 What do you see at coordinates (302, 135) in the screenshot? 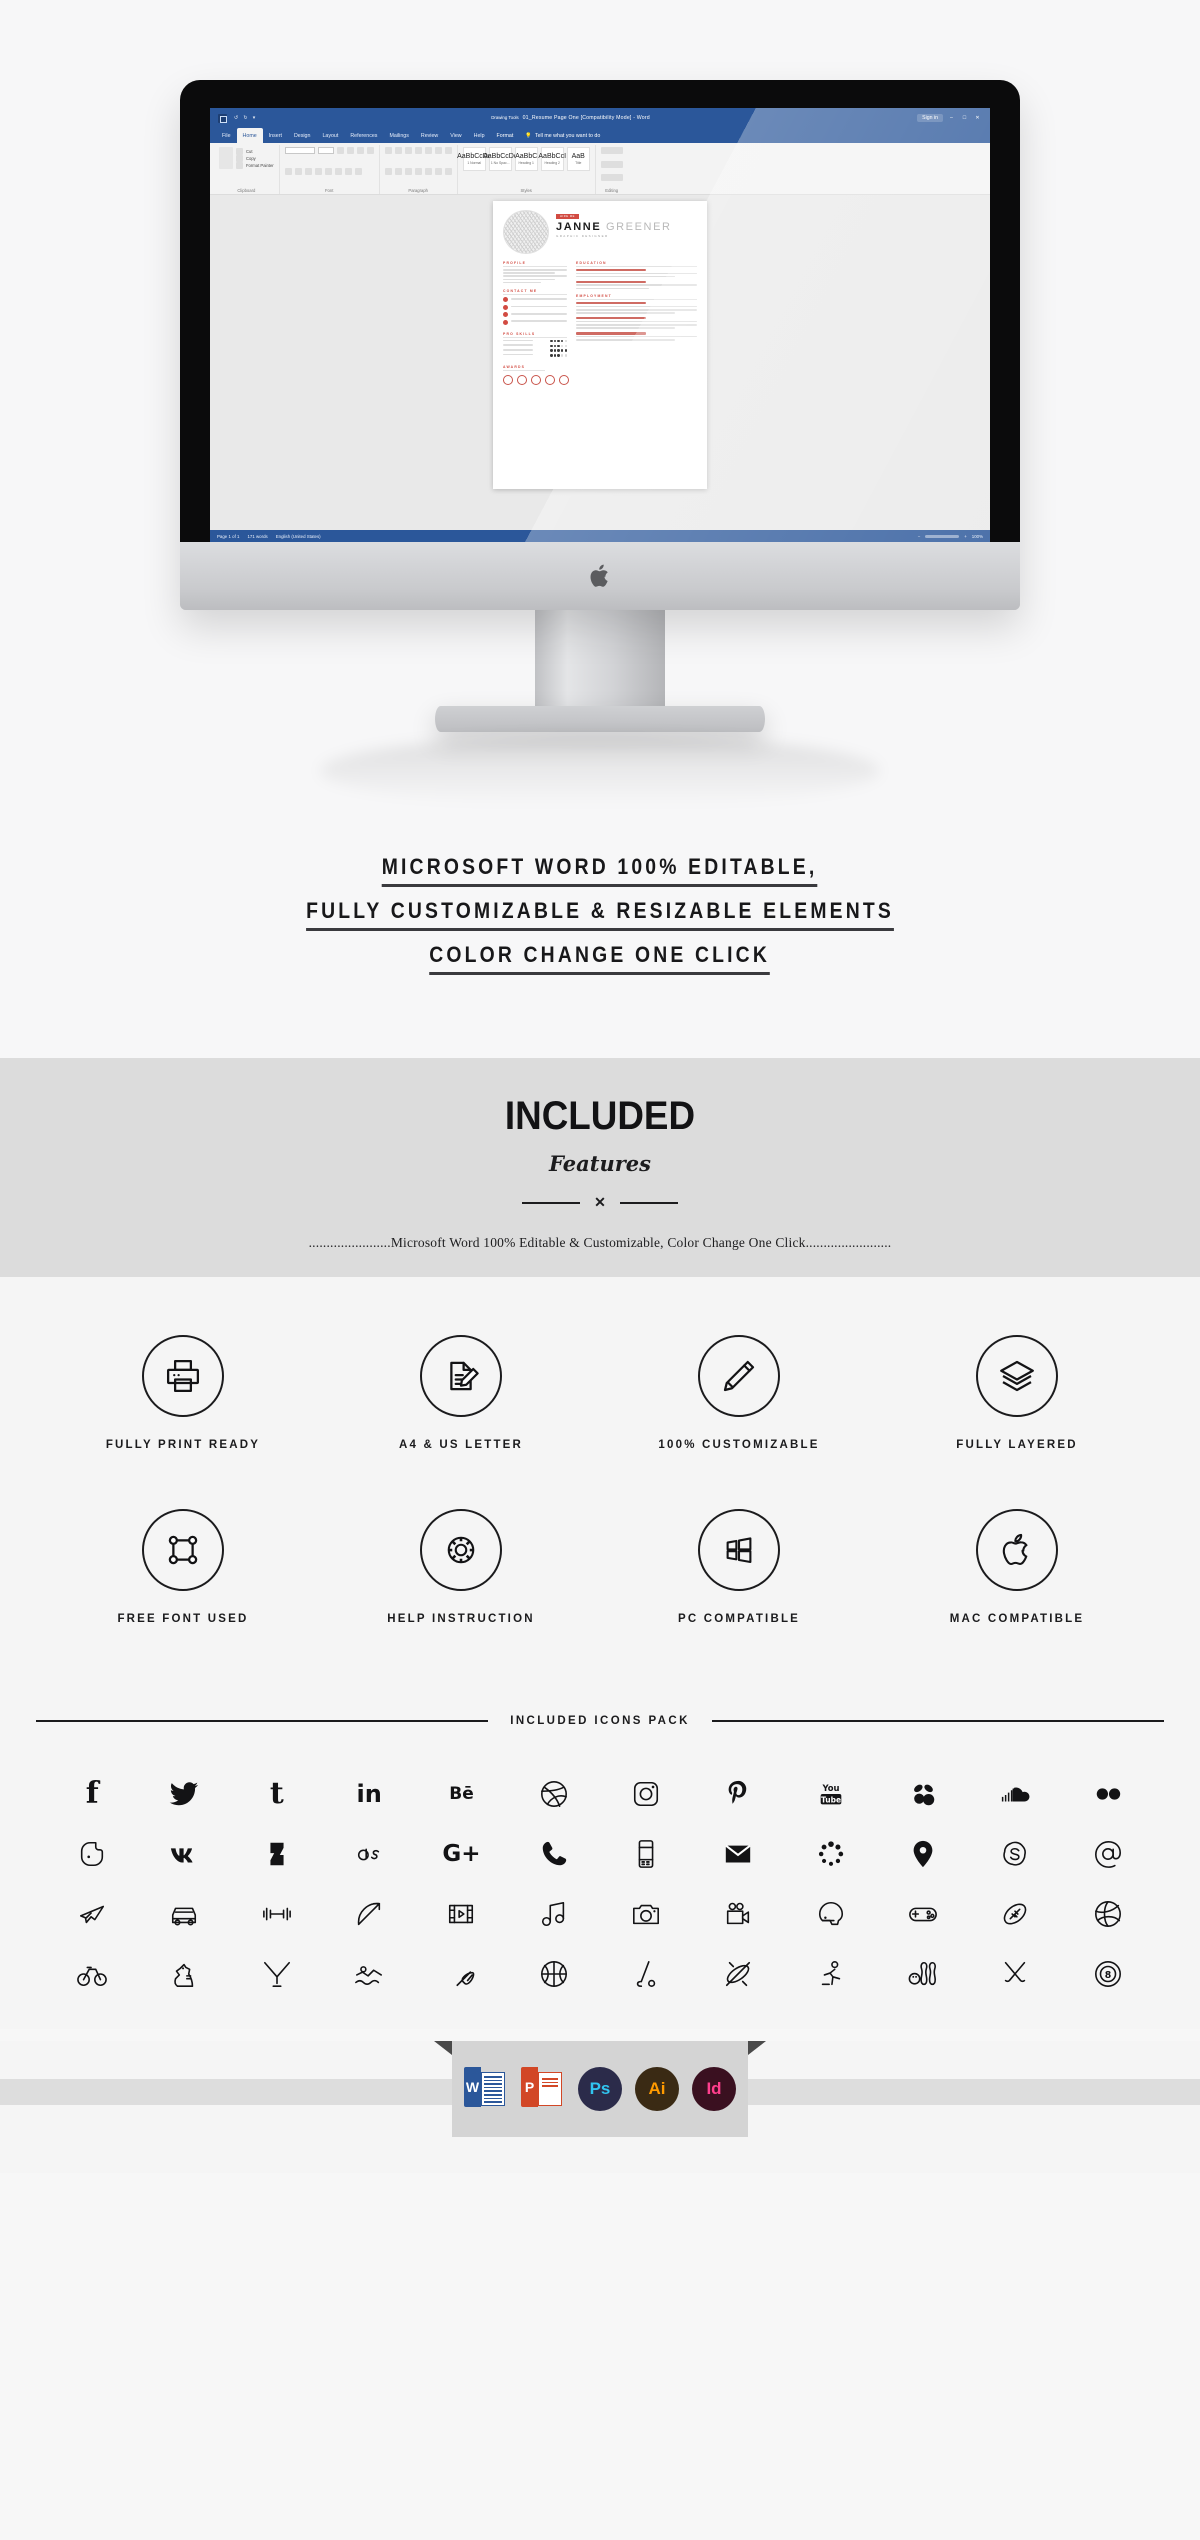
I see `ribbon-tab-design: Design` at bounding box center [302, 135].